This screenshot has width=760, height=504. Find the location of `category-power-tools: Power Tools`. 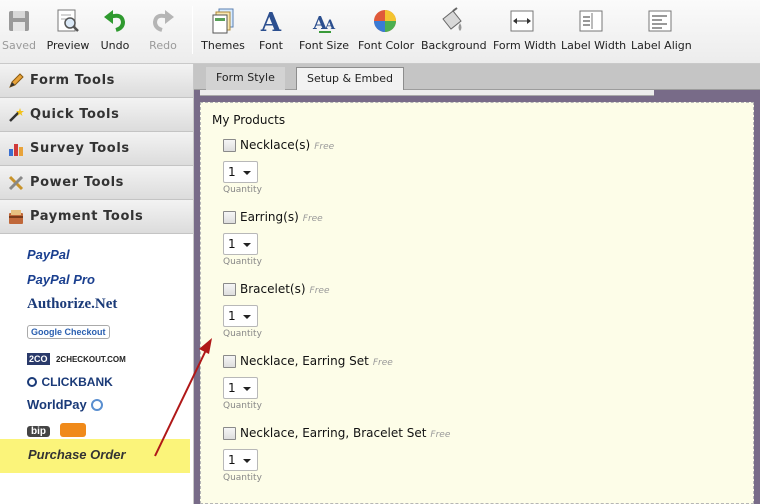

category-power-tools: Power Tools is located at coordinates (96, 183).